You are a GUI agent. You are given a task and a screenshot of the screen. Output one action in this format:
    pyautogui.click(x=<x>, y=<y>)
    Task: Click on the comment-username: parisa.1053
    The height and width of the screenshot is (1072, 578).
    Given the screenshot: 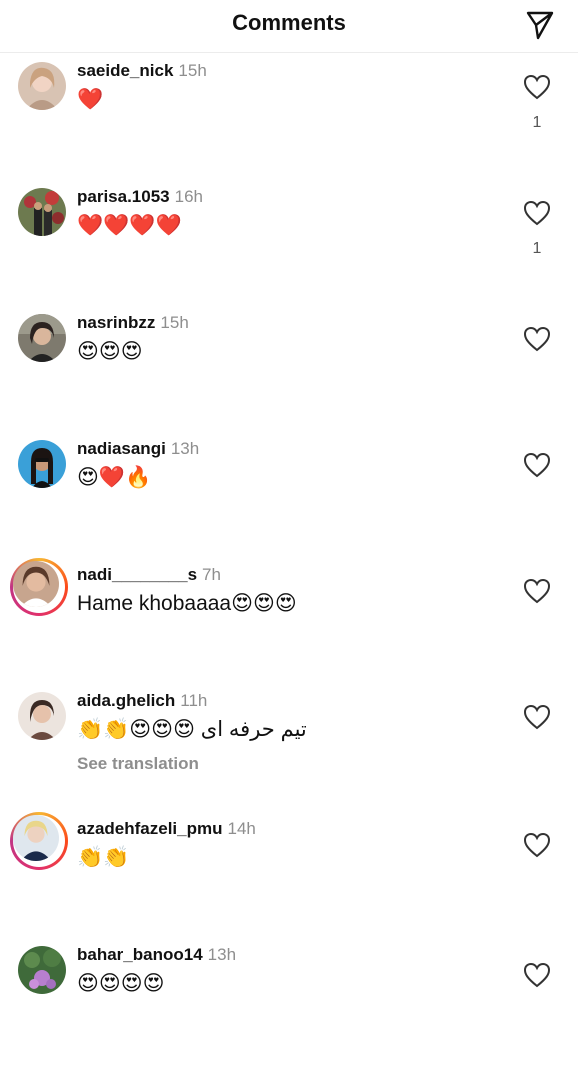 What is the action you would take?
    pyautogui.click(x=123, y=196)
    